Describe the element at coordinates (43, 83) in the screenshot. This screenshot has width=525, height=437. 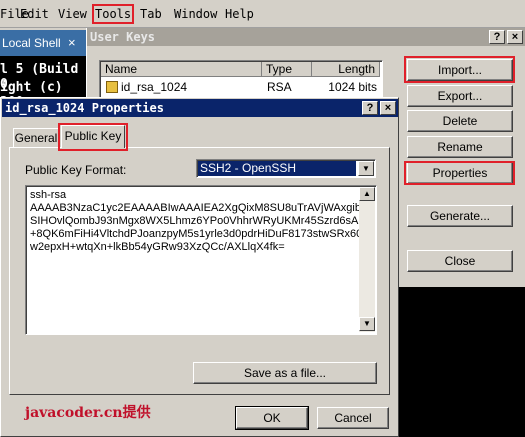
I see `terminal: l 5 (Build 0 ight (c) 200` at that location.